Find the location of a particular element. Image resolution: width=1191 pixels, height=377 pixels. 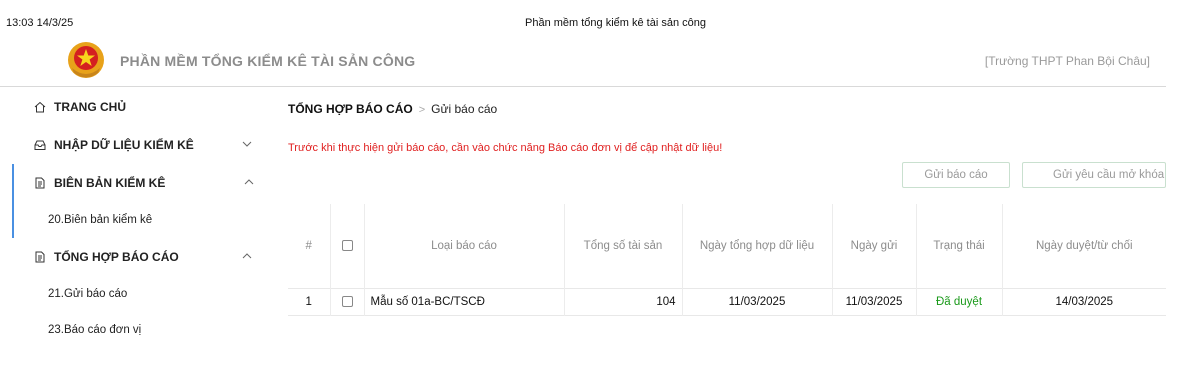

col-header-select is located at coordinates (347, 246).